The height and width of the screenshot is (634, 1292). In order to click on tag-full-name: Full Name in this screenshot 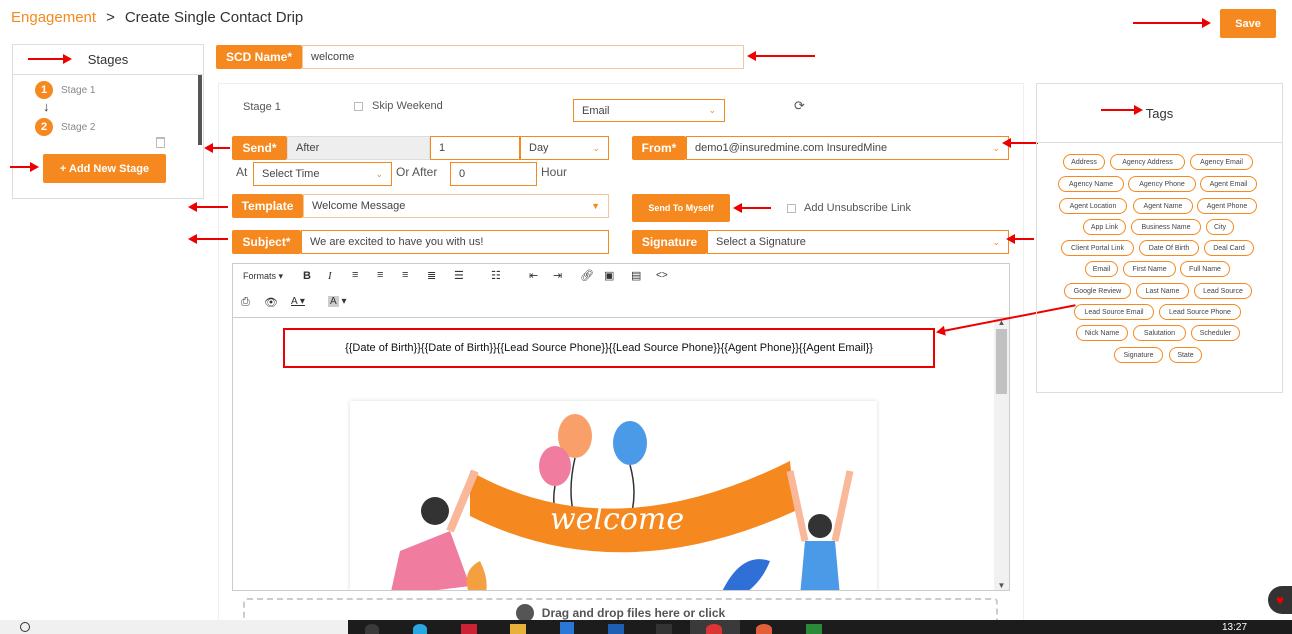, I will do `click(1205, 269)`.